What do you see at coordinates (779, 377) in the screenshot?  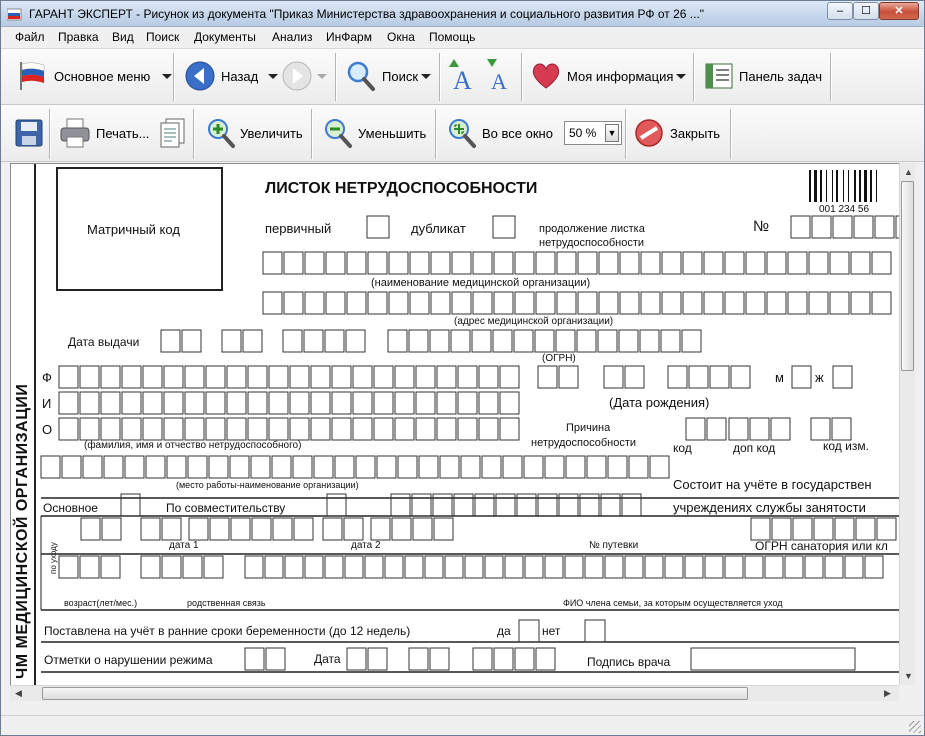 I see `male-label: м` at bounding box center [779, 377].